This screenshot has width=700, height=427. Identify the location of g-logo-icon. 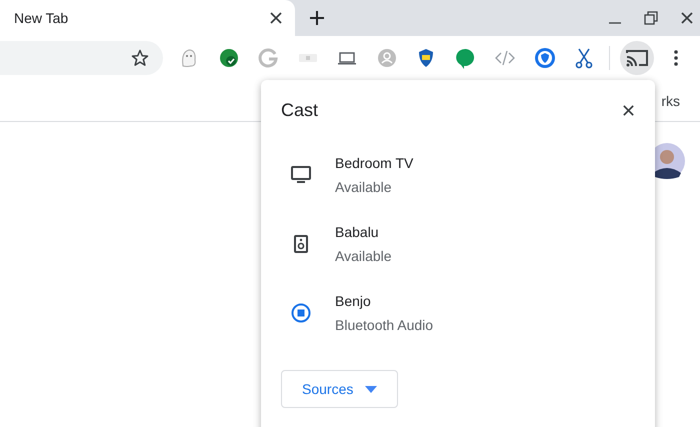
(268, 58).